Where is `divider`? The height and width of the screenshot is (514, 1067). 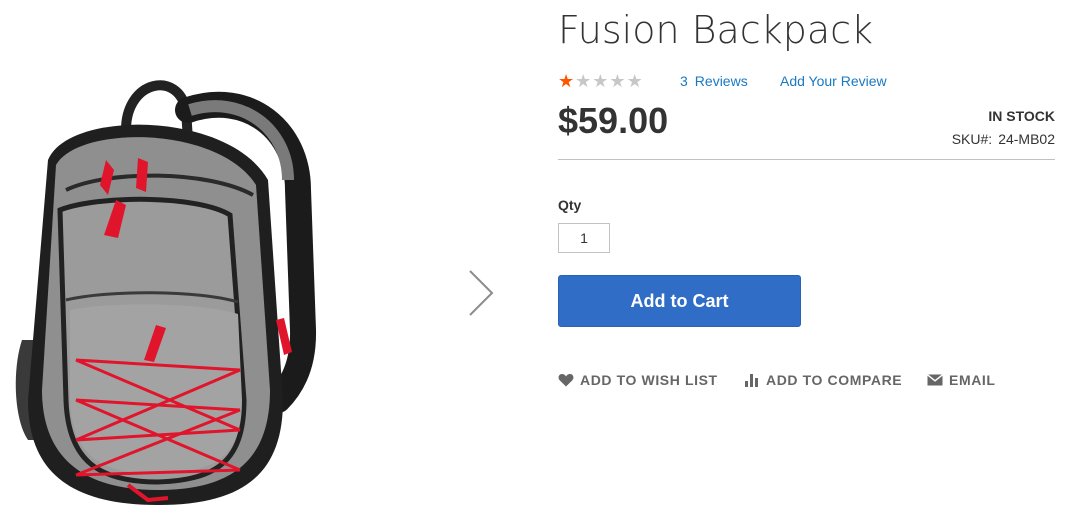 divider is located at coordinates (806, 159).